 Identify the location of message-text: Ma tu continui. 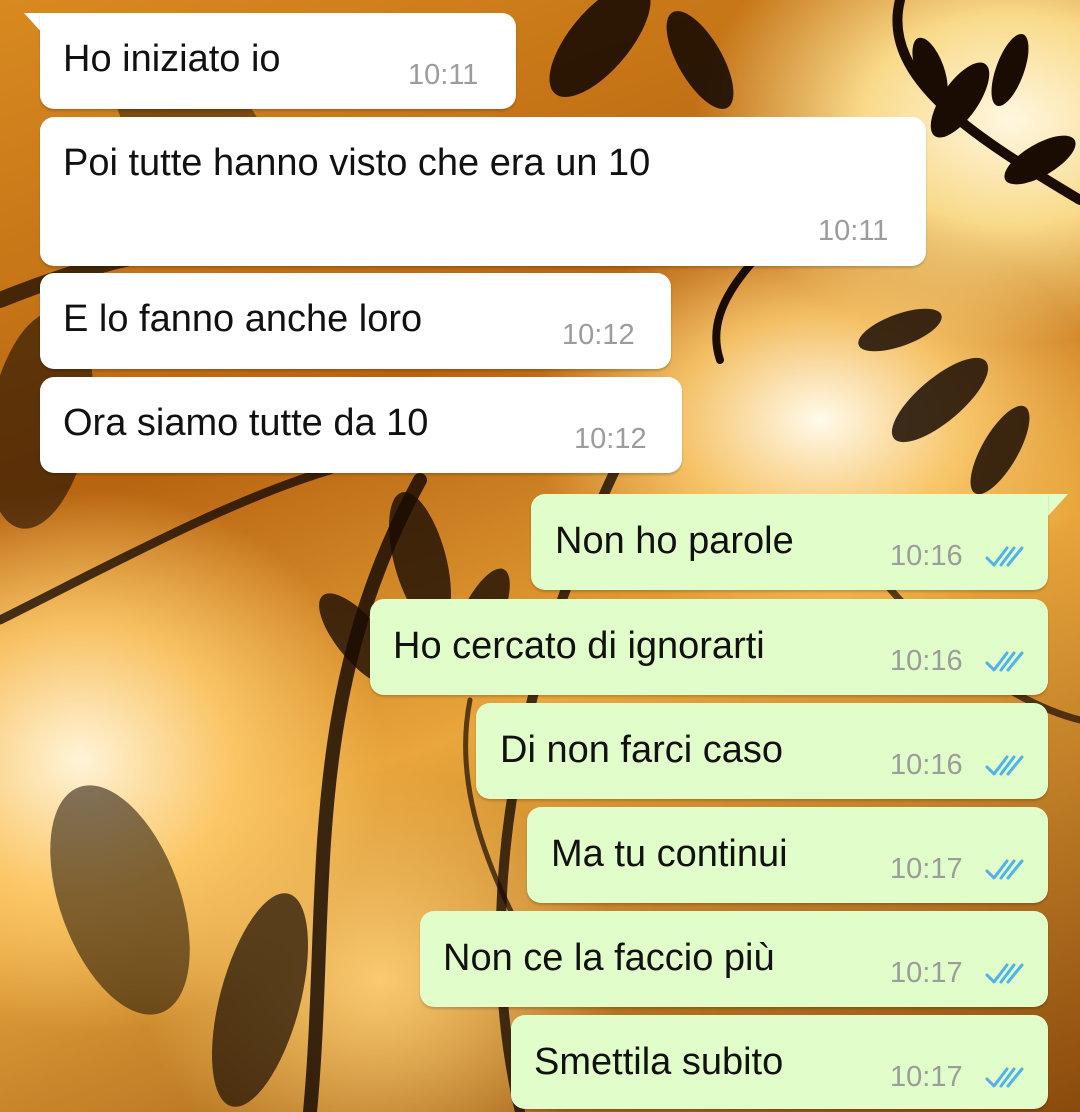
(669, 854).